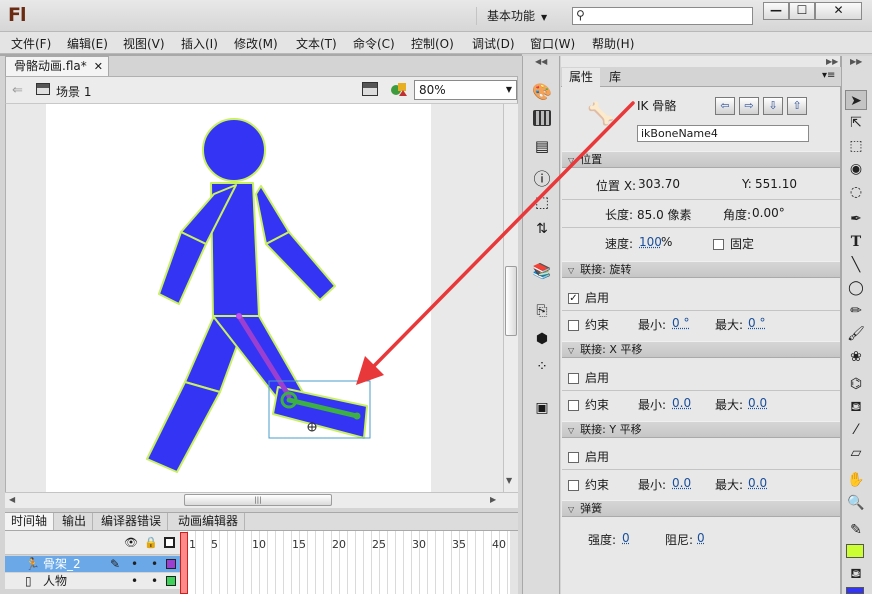  What do you see at coordinates (573, 298) in the screenshot?
I see `checkbox-checked: ✓` at bounding box center [573, 298].